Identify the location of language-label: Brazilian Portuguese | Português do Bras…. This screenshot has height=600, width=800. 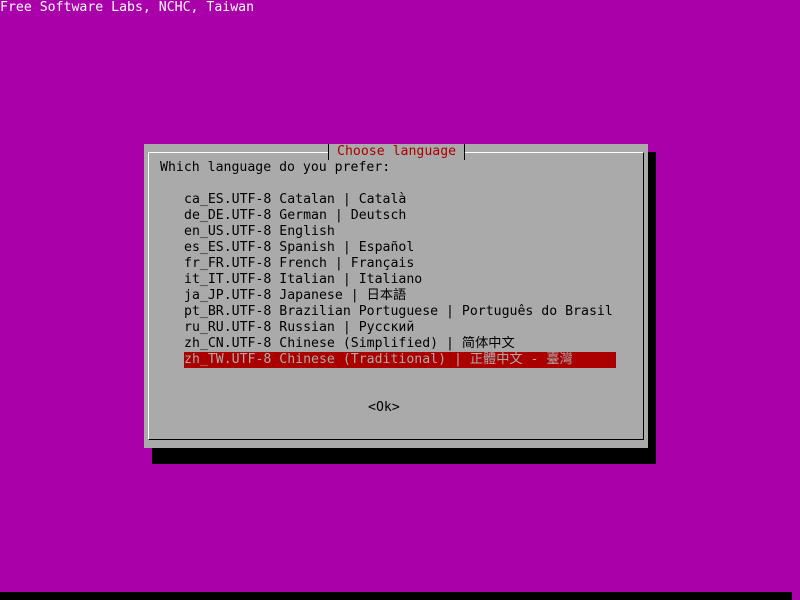
(446, 311).